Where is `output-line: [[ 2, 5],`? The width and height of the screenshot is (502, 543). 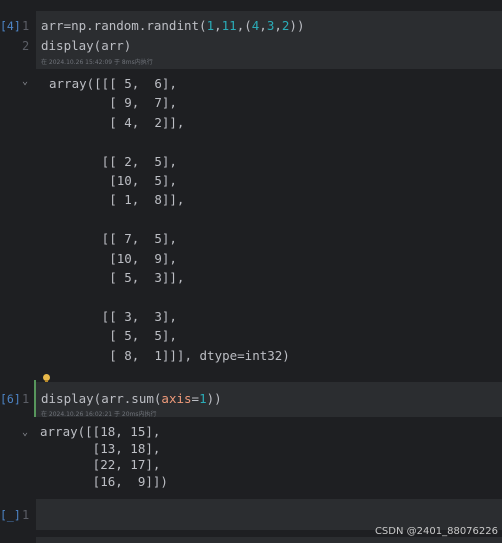
output-line: [[ 2, 5], is located at coordinates (113, 161).